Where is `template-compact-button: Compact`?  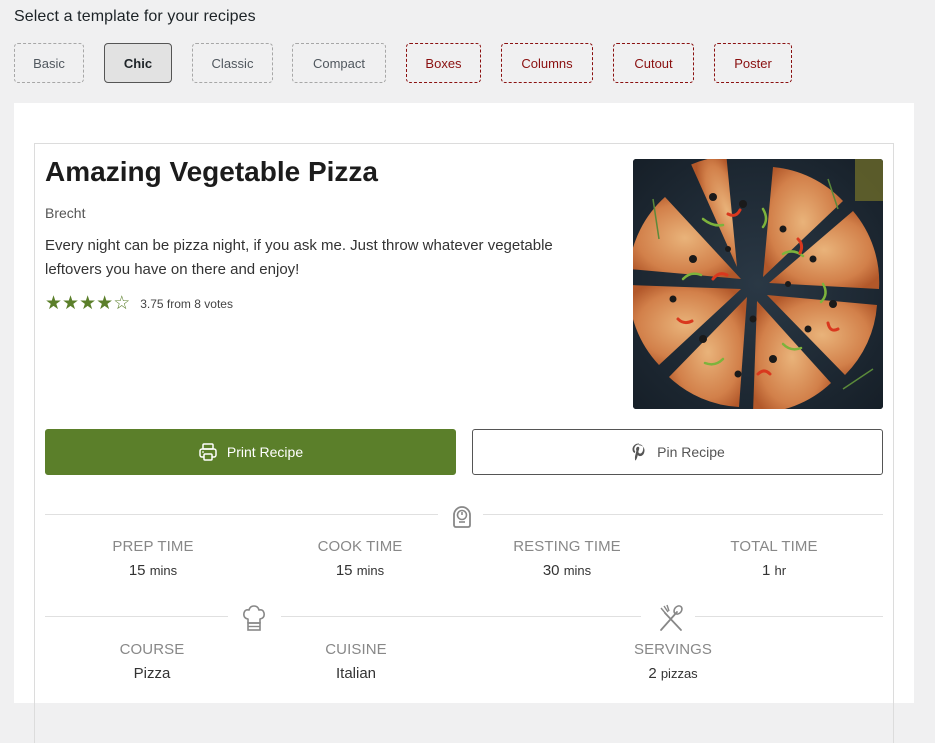 template-compact-button: Compact is located at coordinates (339, 63).